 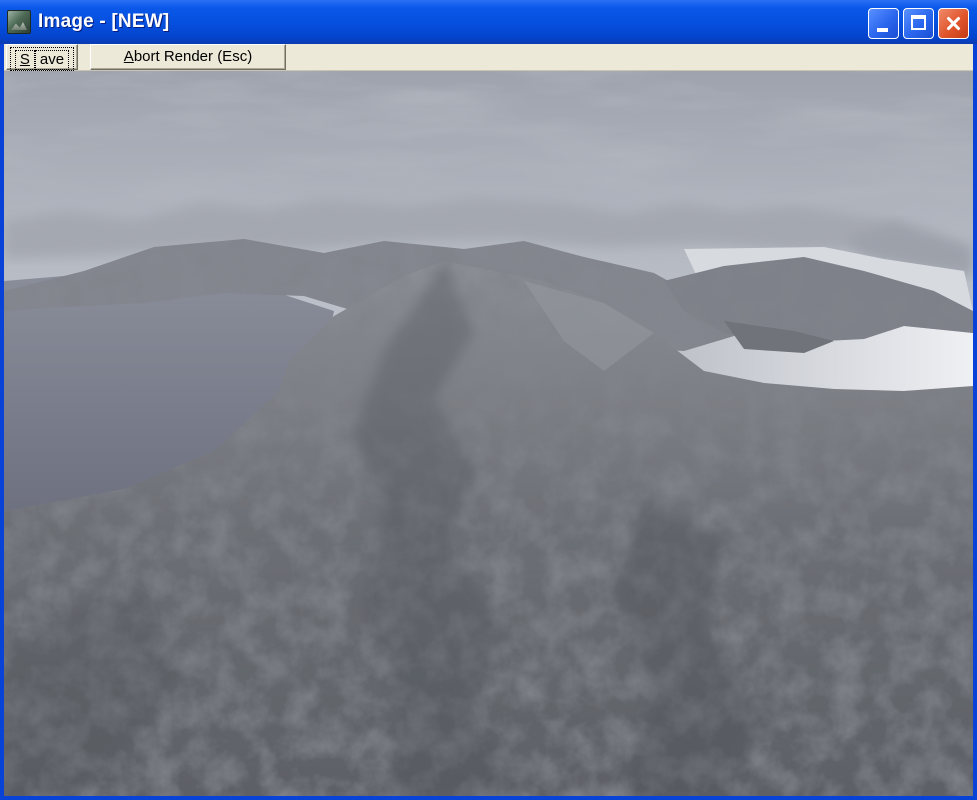 What do you see at coordinates (19, 22) in the screenshot?
I see `app-icon` at bounding box center [19, 22].